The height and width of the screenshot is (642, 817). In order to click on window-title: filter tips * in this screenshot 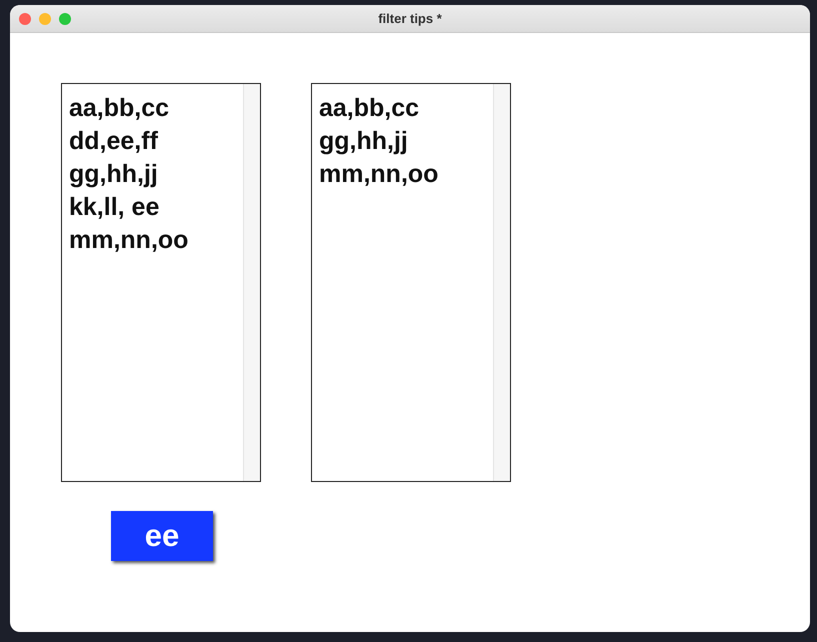, I will do `click(410, 18)`.